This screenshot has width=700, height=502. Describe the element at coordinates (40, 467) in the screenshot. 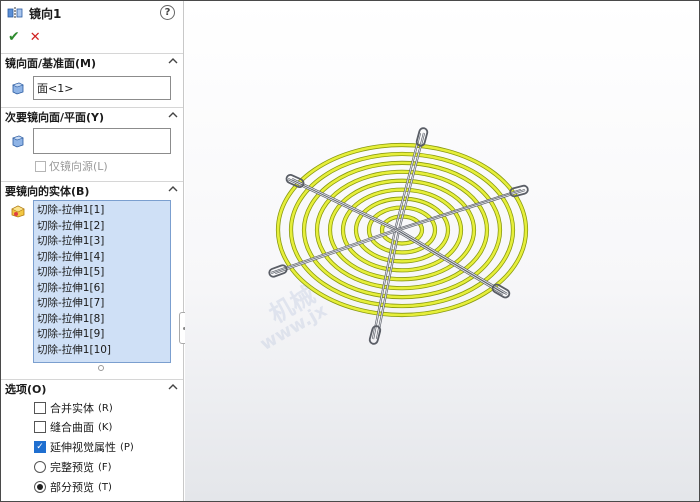

I see `radio-button` at that location.